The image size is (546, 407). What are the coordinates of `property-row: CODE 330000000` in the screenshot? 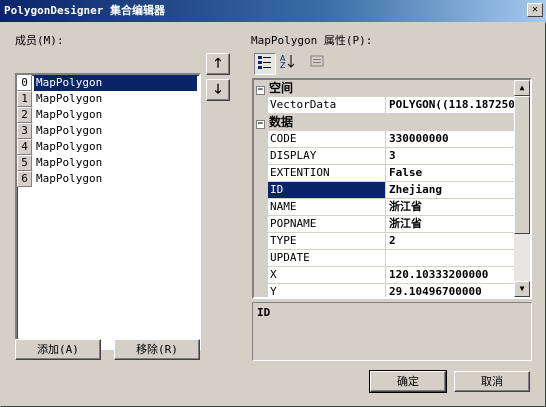 It's located at (385, 139).